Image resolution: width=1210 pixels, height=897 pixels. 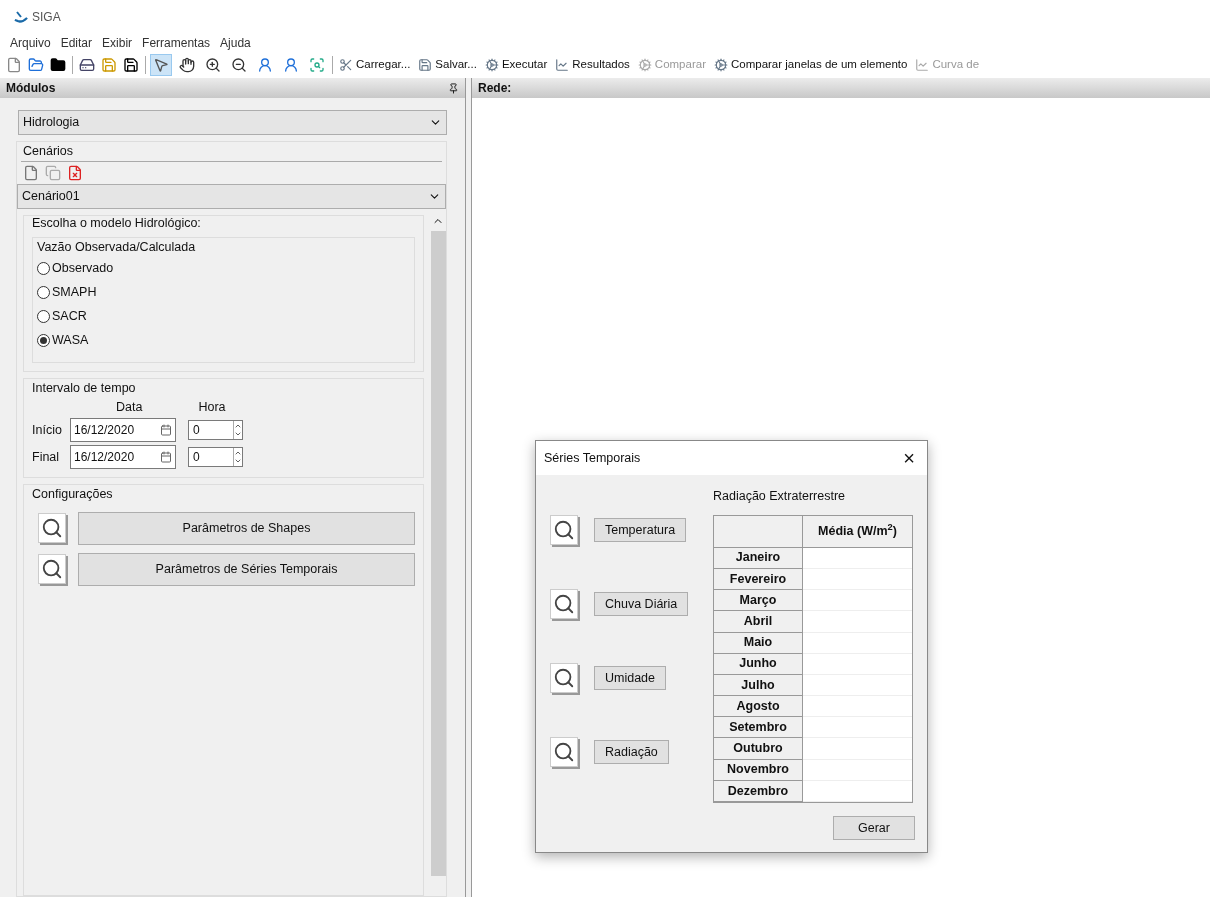 What do you see at coordinates (36, 64) in the screenshot?
I see `open-folder-icon` at bounding box center [36, 64].